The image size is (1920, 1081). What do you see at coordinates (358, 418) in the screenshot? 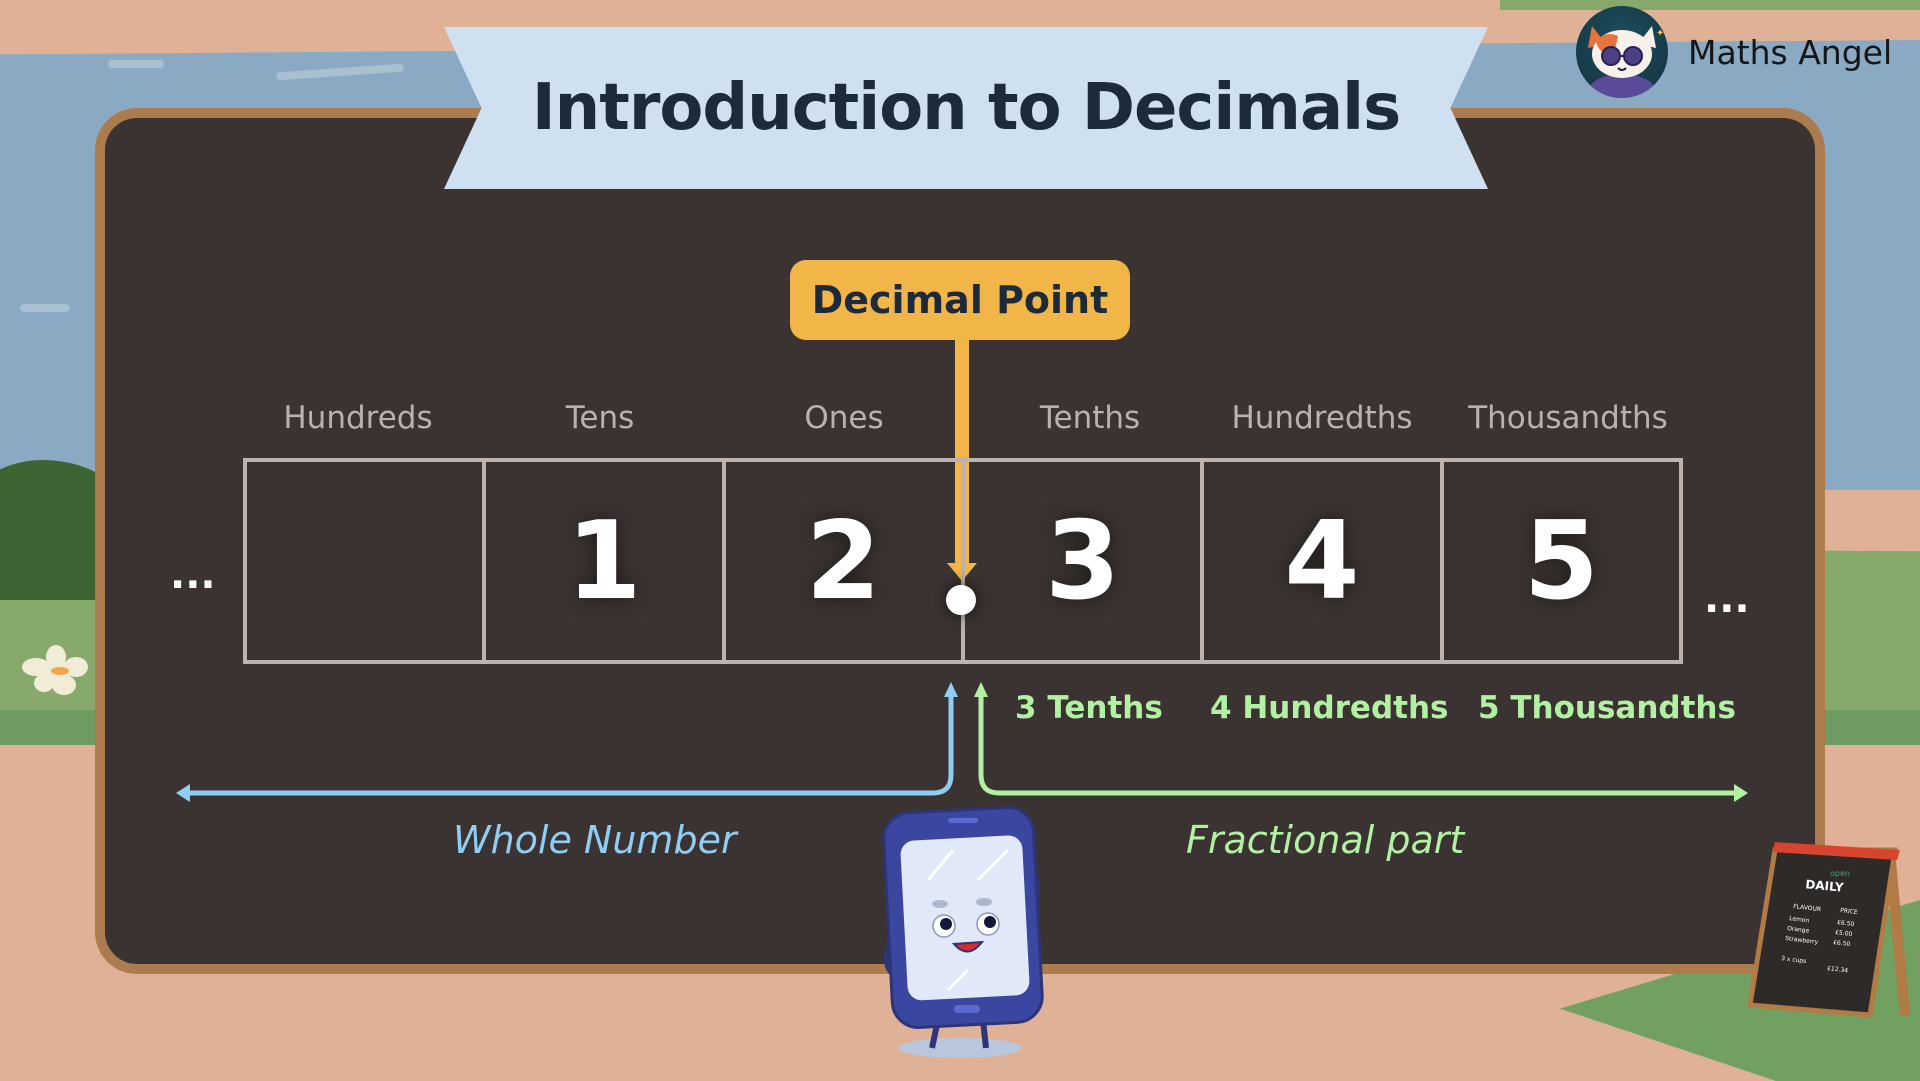
I see `column-label-hundreds: Hundreds` at bounding box center [358, 418].